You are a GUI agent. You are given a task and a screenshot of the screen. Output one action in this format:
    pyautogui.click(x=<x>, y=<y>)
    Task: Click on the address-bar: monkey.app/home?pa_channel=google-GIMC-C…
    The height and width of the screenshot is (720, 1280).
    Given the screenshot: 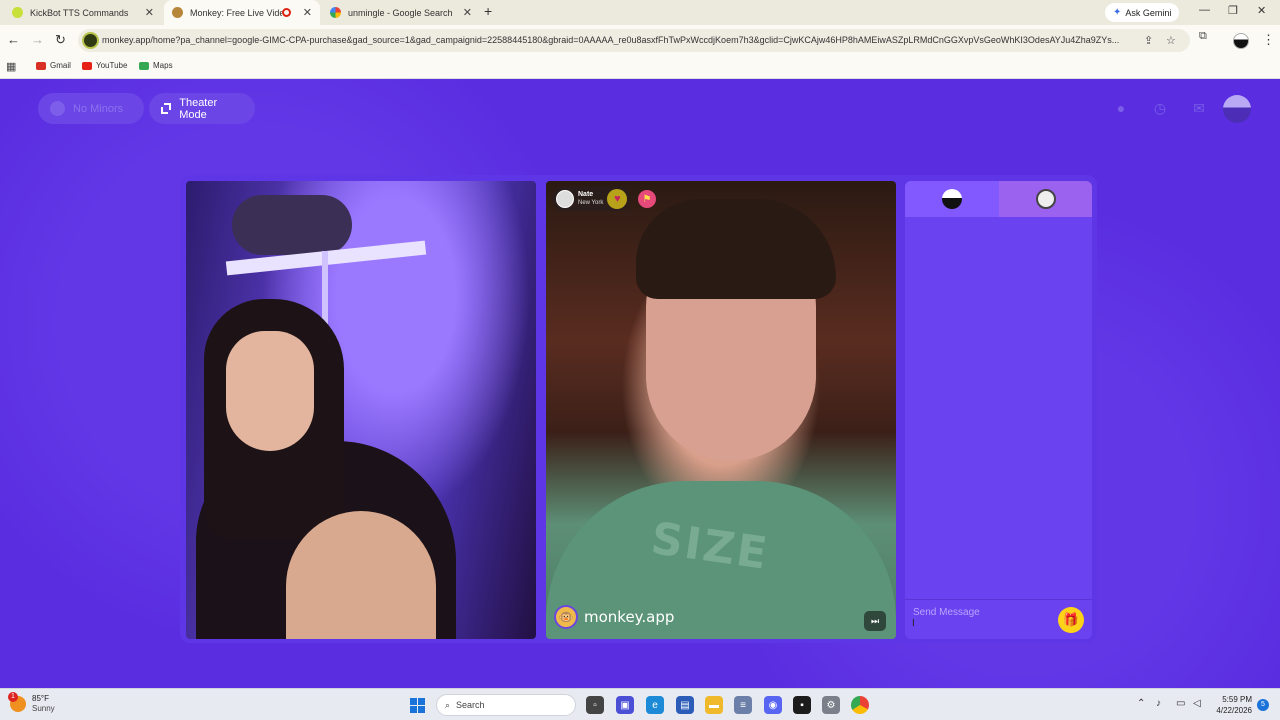 What is the action you would take?
    pyautogui.click(x=634, y=40)
    